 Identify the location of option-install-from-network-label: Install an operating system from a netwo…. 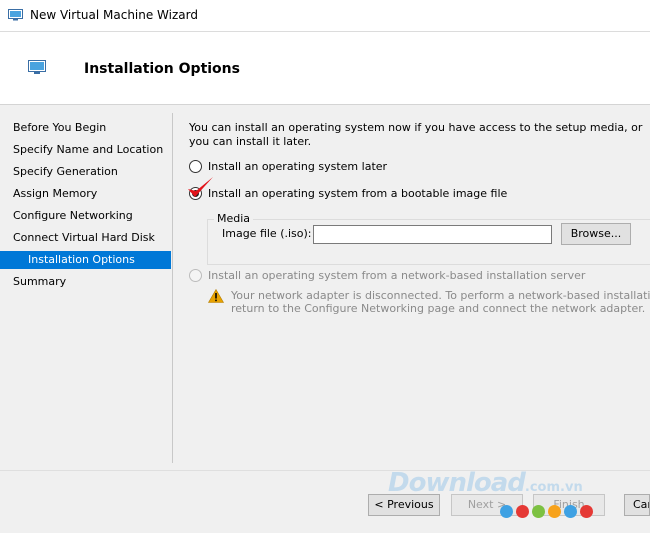
(397, 275).